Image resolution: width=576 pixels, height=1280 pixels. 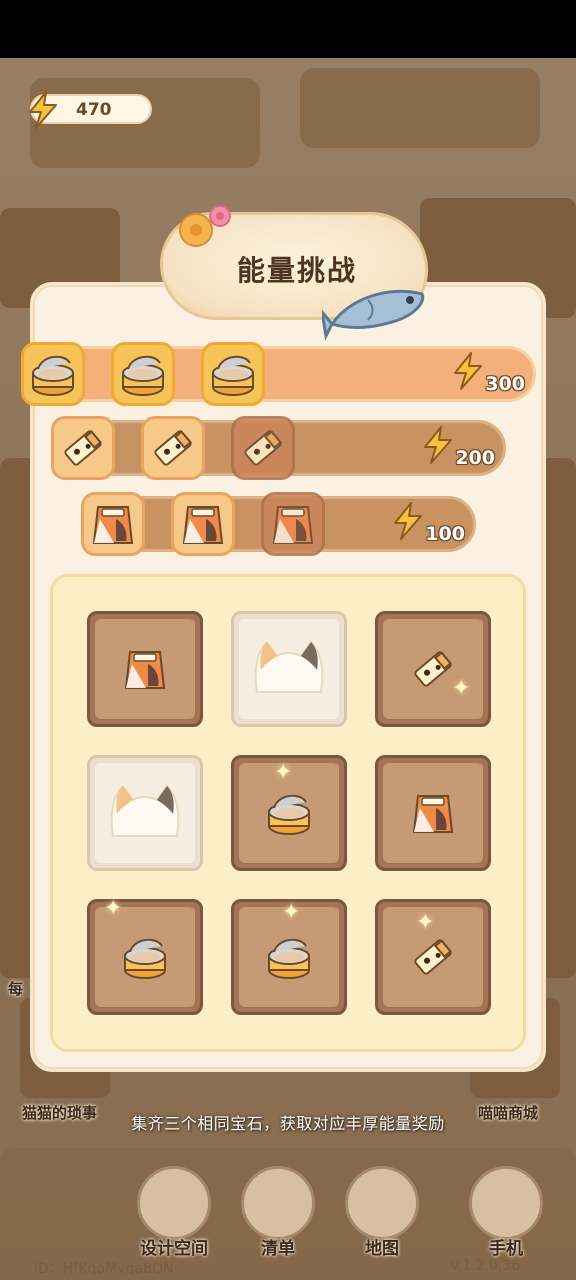 What do you see at coordinates (174, 1203) in the screenshot?
I see `design-icon` at bounding box center [174, 1203].